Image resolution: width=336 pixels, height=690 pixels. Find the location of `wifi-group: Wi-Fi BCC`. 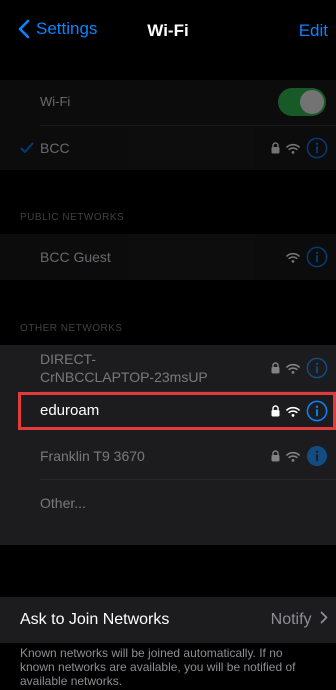

wifi-group: Wi-Fi BCC is located at coordinates (168, 125).